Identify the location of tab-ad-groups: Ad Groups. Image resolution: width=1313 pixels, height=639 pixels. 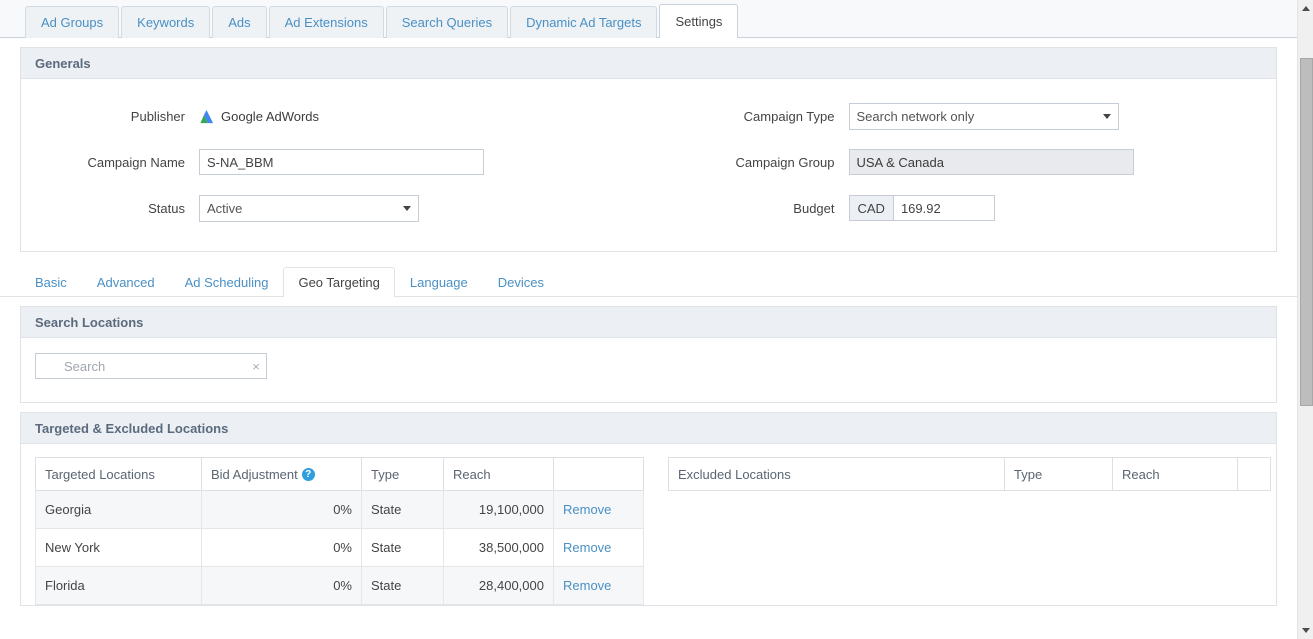
(72, 22).